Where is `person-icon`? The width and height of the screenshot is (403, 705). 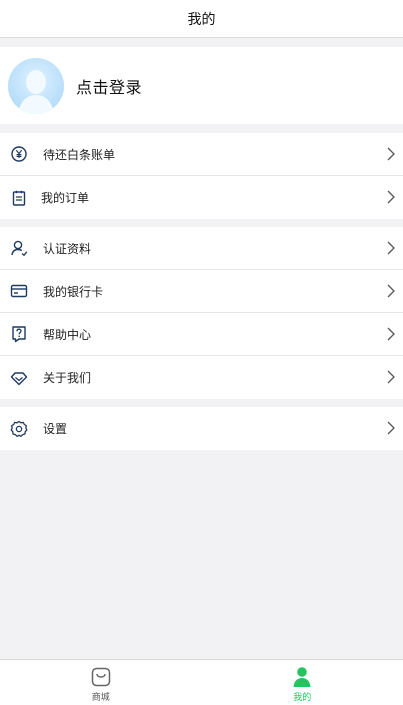
person-icon is located at coordinates (302, 677).